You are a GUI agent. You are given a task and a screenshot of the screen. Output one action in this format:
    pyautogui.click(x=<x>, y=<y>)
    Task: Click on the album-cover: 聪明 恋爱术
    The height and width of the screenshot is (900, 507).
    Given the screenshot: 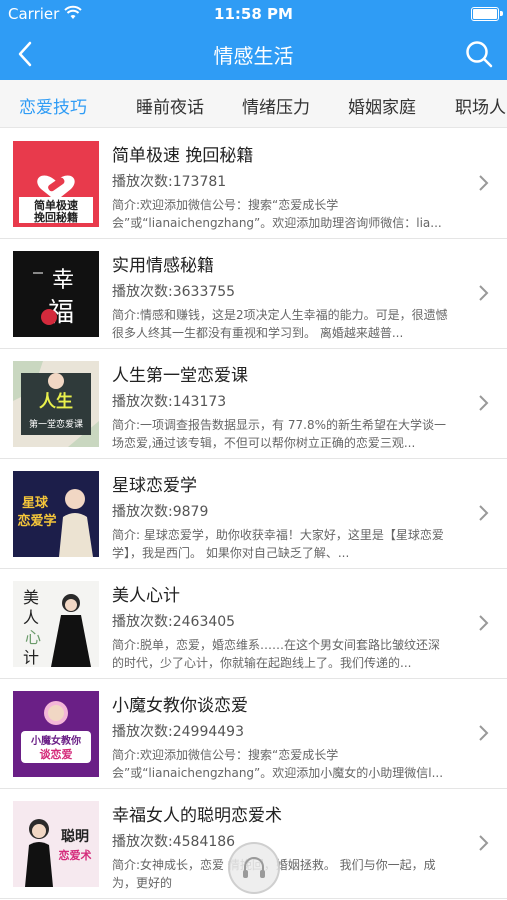 What is the action you would take?
    pyautogui.click(x=56, y=844)
    